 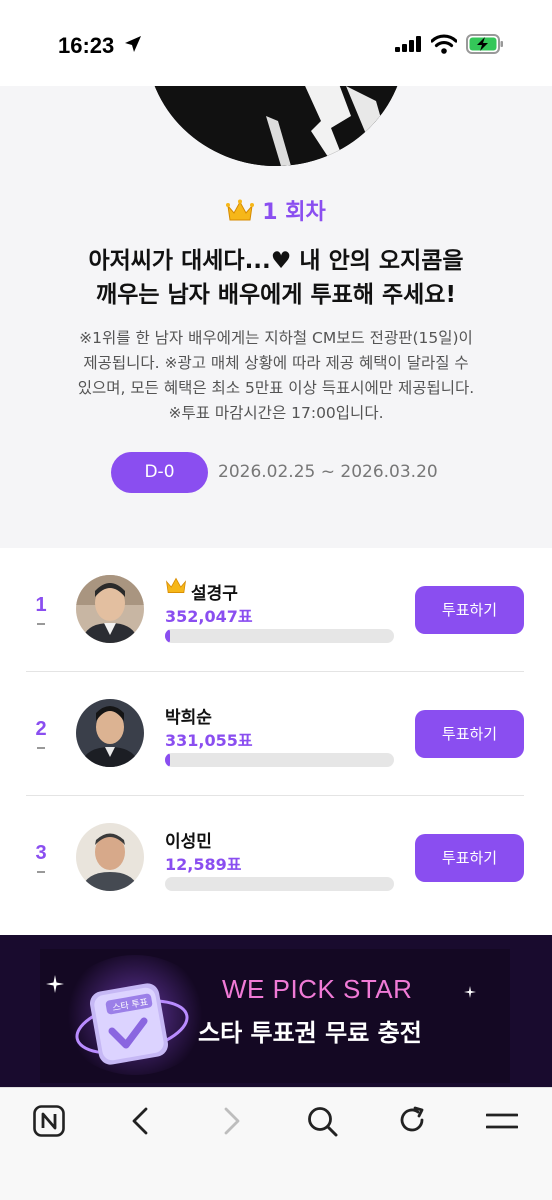 I want to click on search-icon, so click(x=322, y=1121).